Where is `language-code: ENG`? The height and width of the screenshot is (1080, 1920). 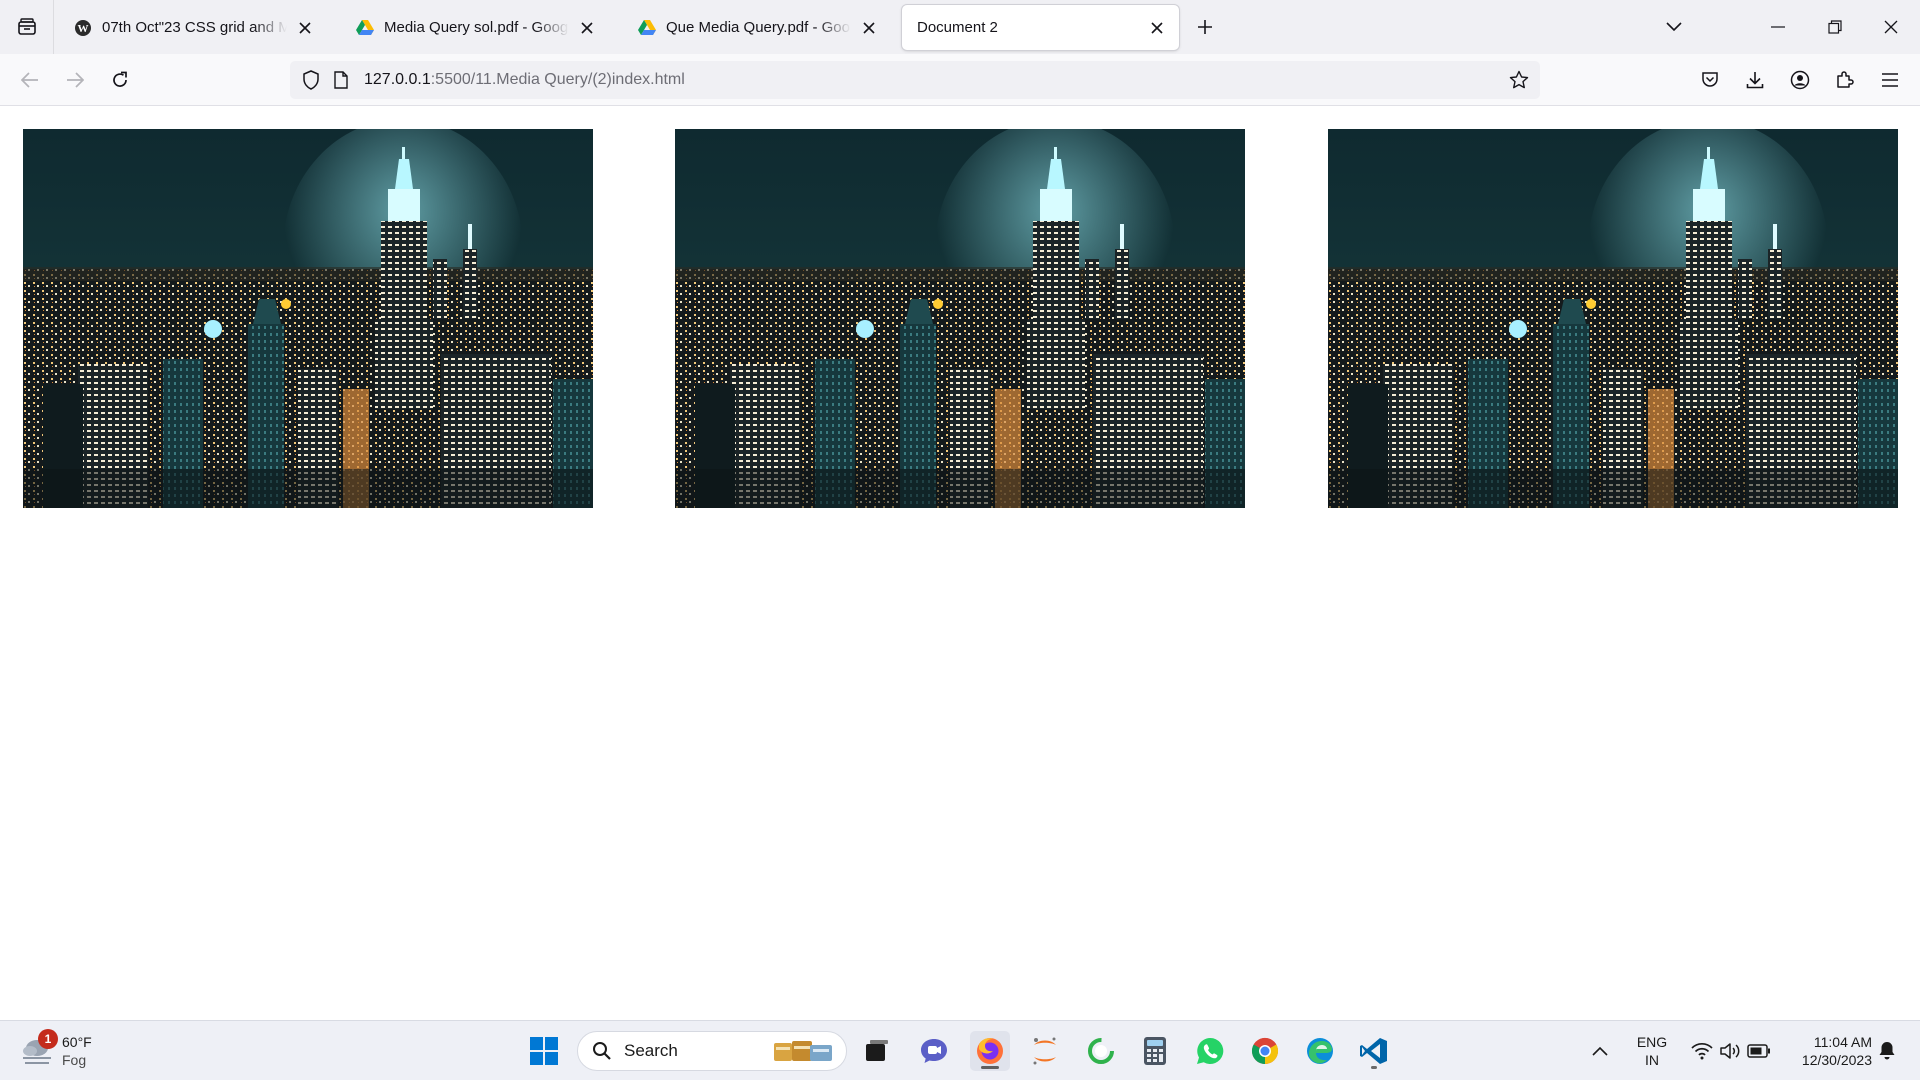 language-code: ENG is located at coordinates (1652, 1042).